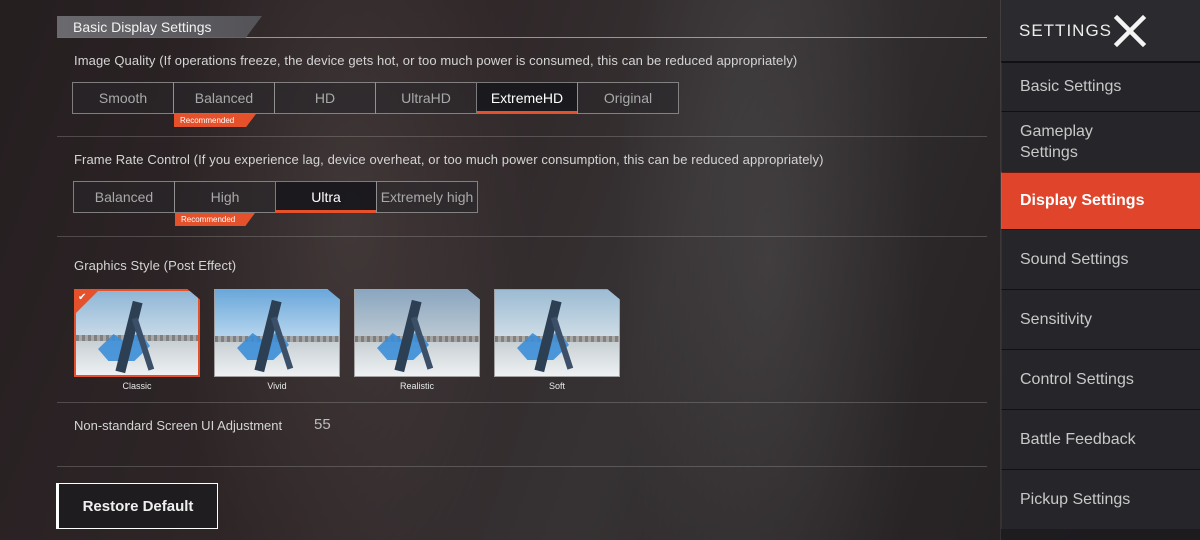 This screenshot has width=1200, height=540. I want to click on graphics-style-classic: ✔ Classic, so click(137, 340).